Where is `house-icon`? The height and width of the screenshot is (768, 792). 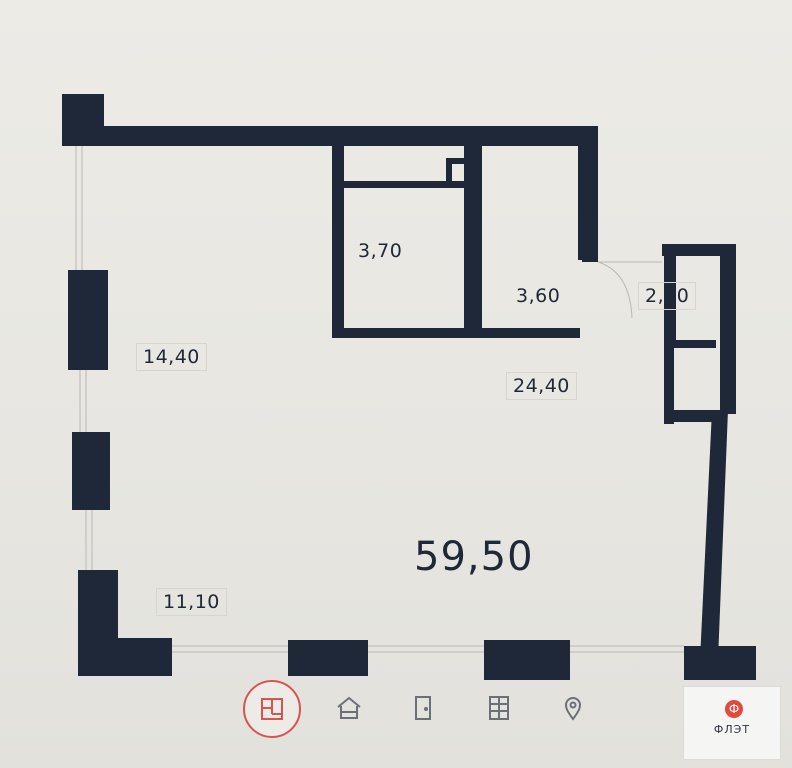 house-icon is located at coordinates (349, 707).